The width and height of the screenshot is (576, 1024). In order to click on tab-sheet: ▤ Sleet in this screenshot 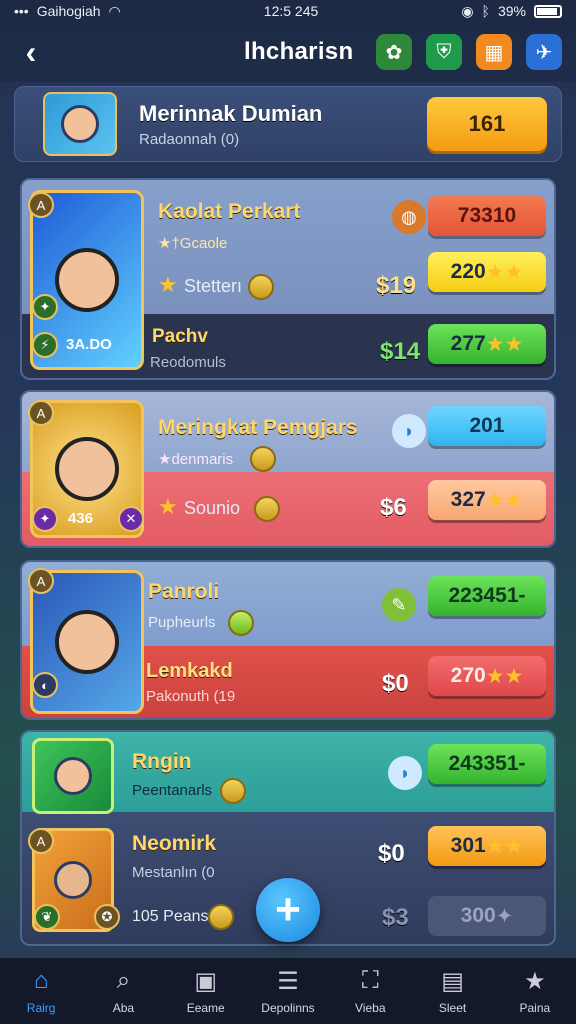, I will do `click(452, 991)`.